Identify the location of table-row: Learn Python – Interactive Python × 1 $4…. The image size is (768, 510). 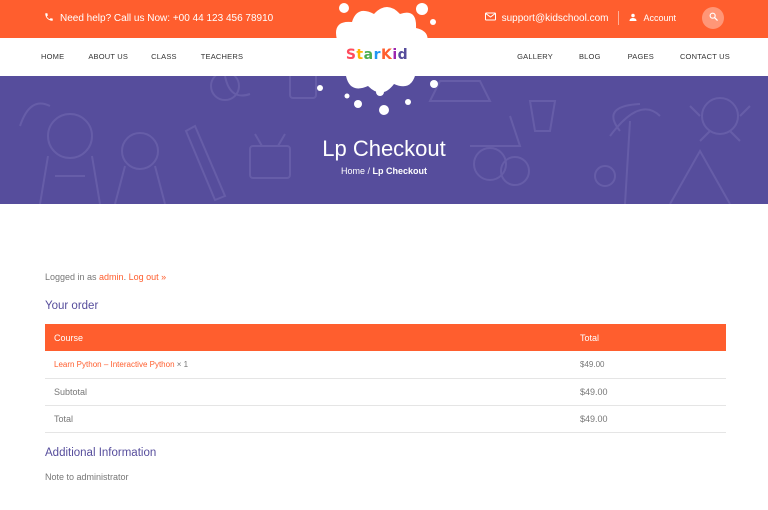
(385, 365).